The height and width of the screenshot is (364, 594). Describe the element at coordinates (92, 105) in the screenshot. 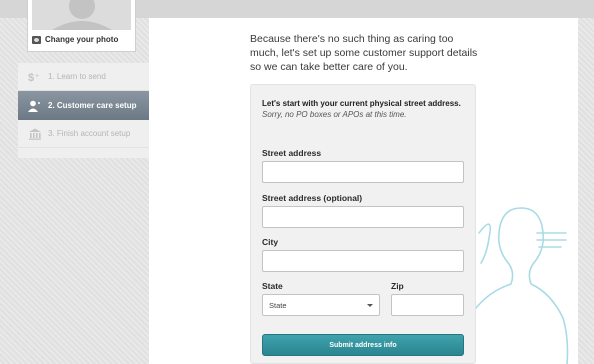

I see `step-label: 2. Customer care setup` at that location.